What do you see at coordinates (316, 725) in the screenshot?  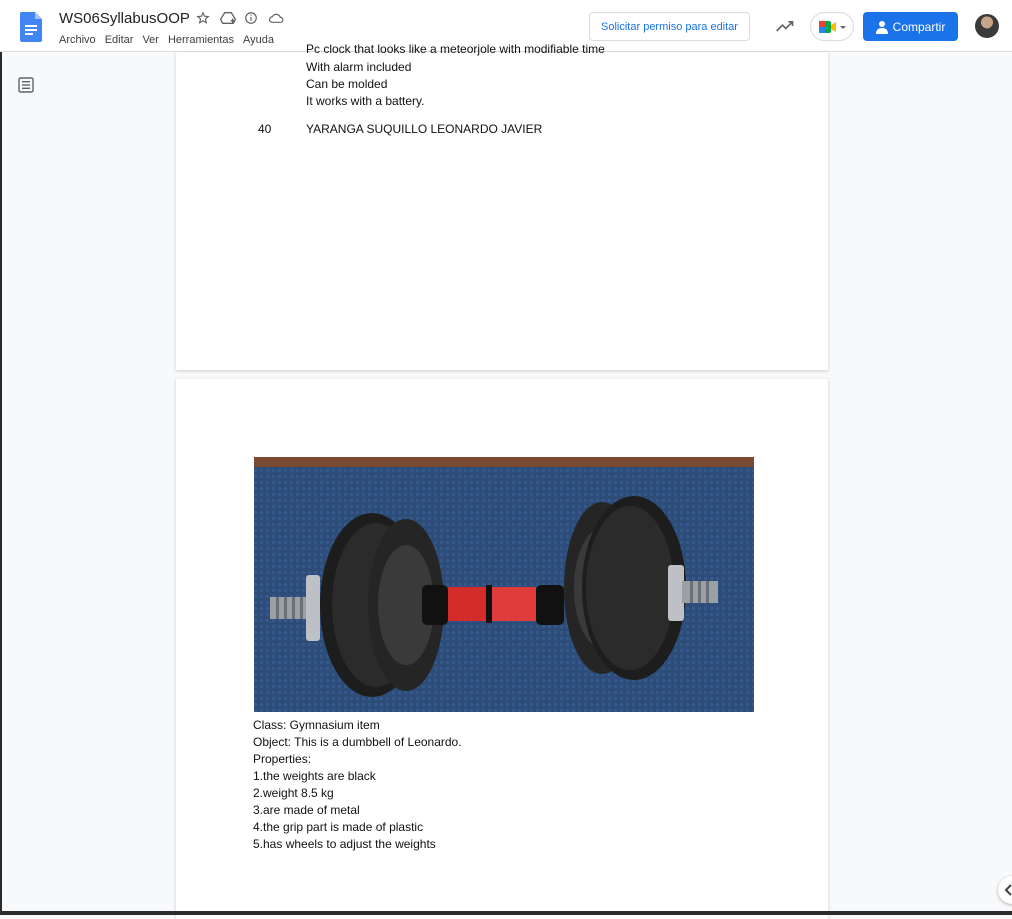 I see `class-line: Class: Gymnasium item` at bounding box center [316, 725].